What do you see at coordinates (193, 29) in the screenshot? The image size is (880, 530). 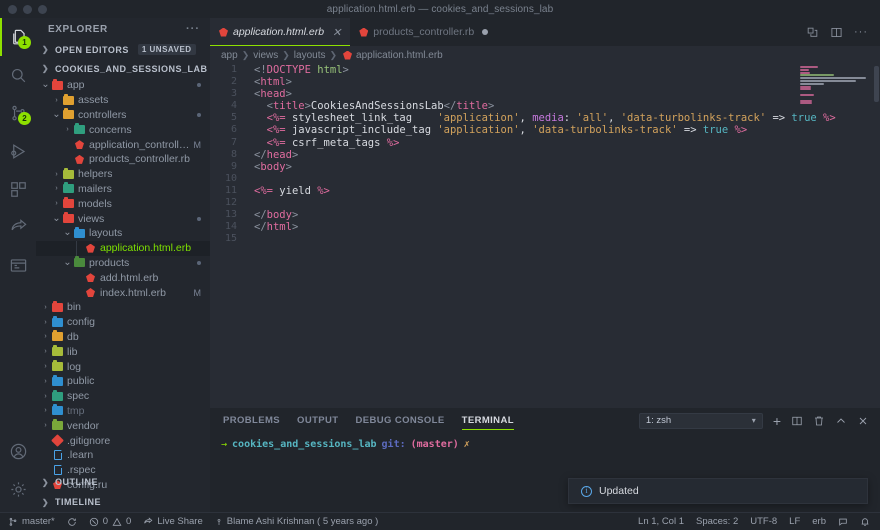 I see `explorer-more-actions-icon: ···` at bounding box center [193, 29].